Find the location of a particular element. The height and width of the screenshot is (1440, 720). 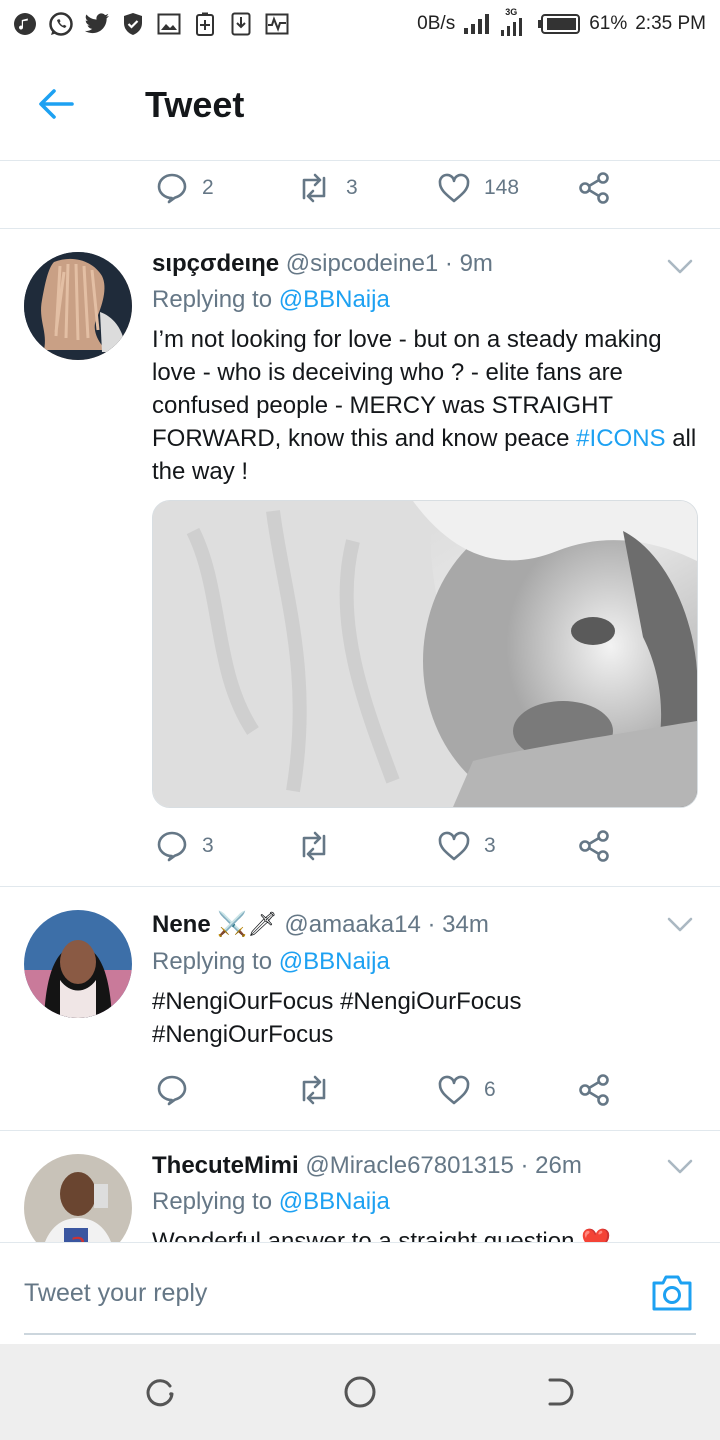

notification-icons is located at coordinates (151, 24).